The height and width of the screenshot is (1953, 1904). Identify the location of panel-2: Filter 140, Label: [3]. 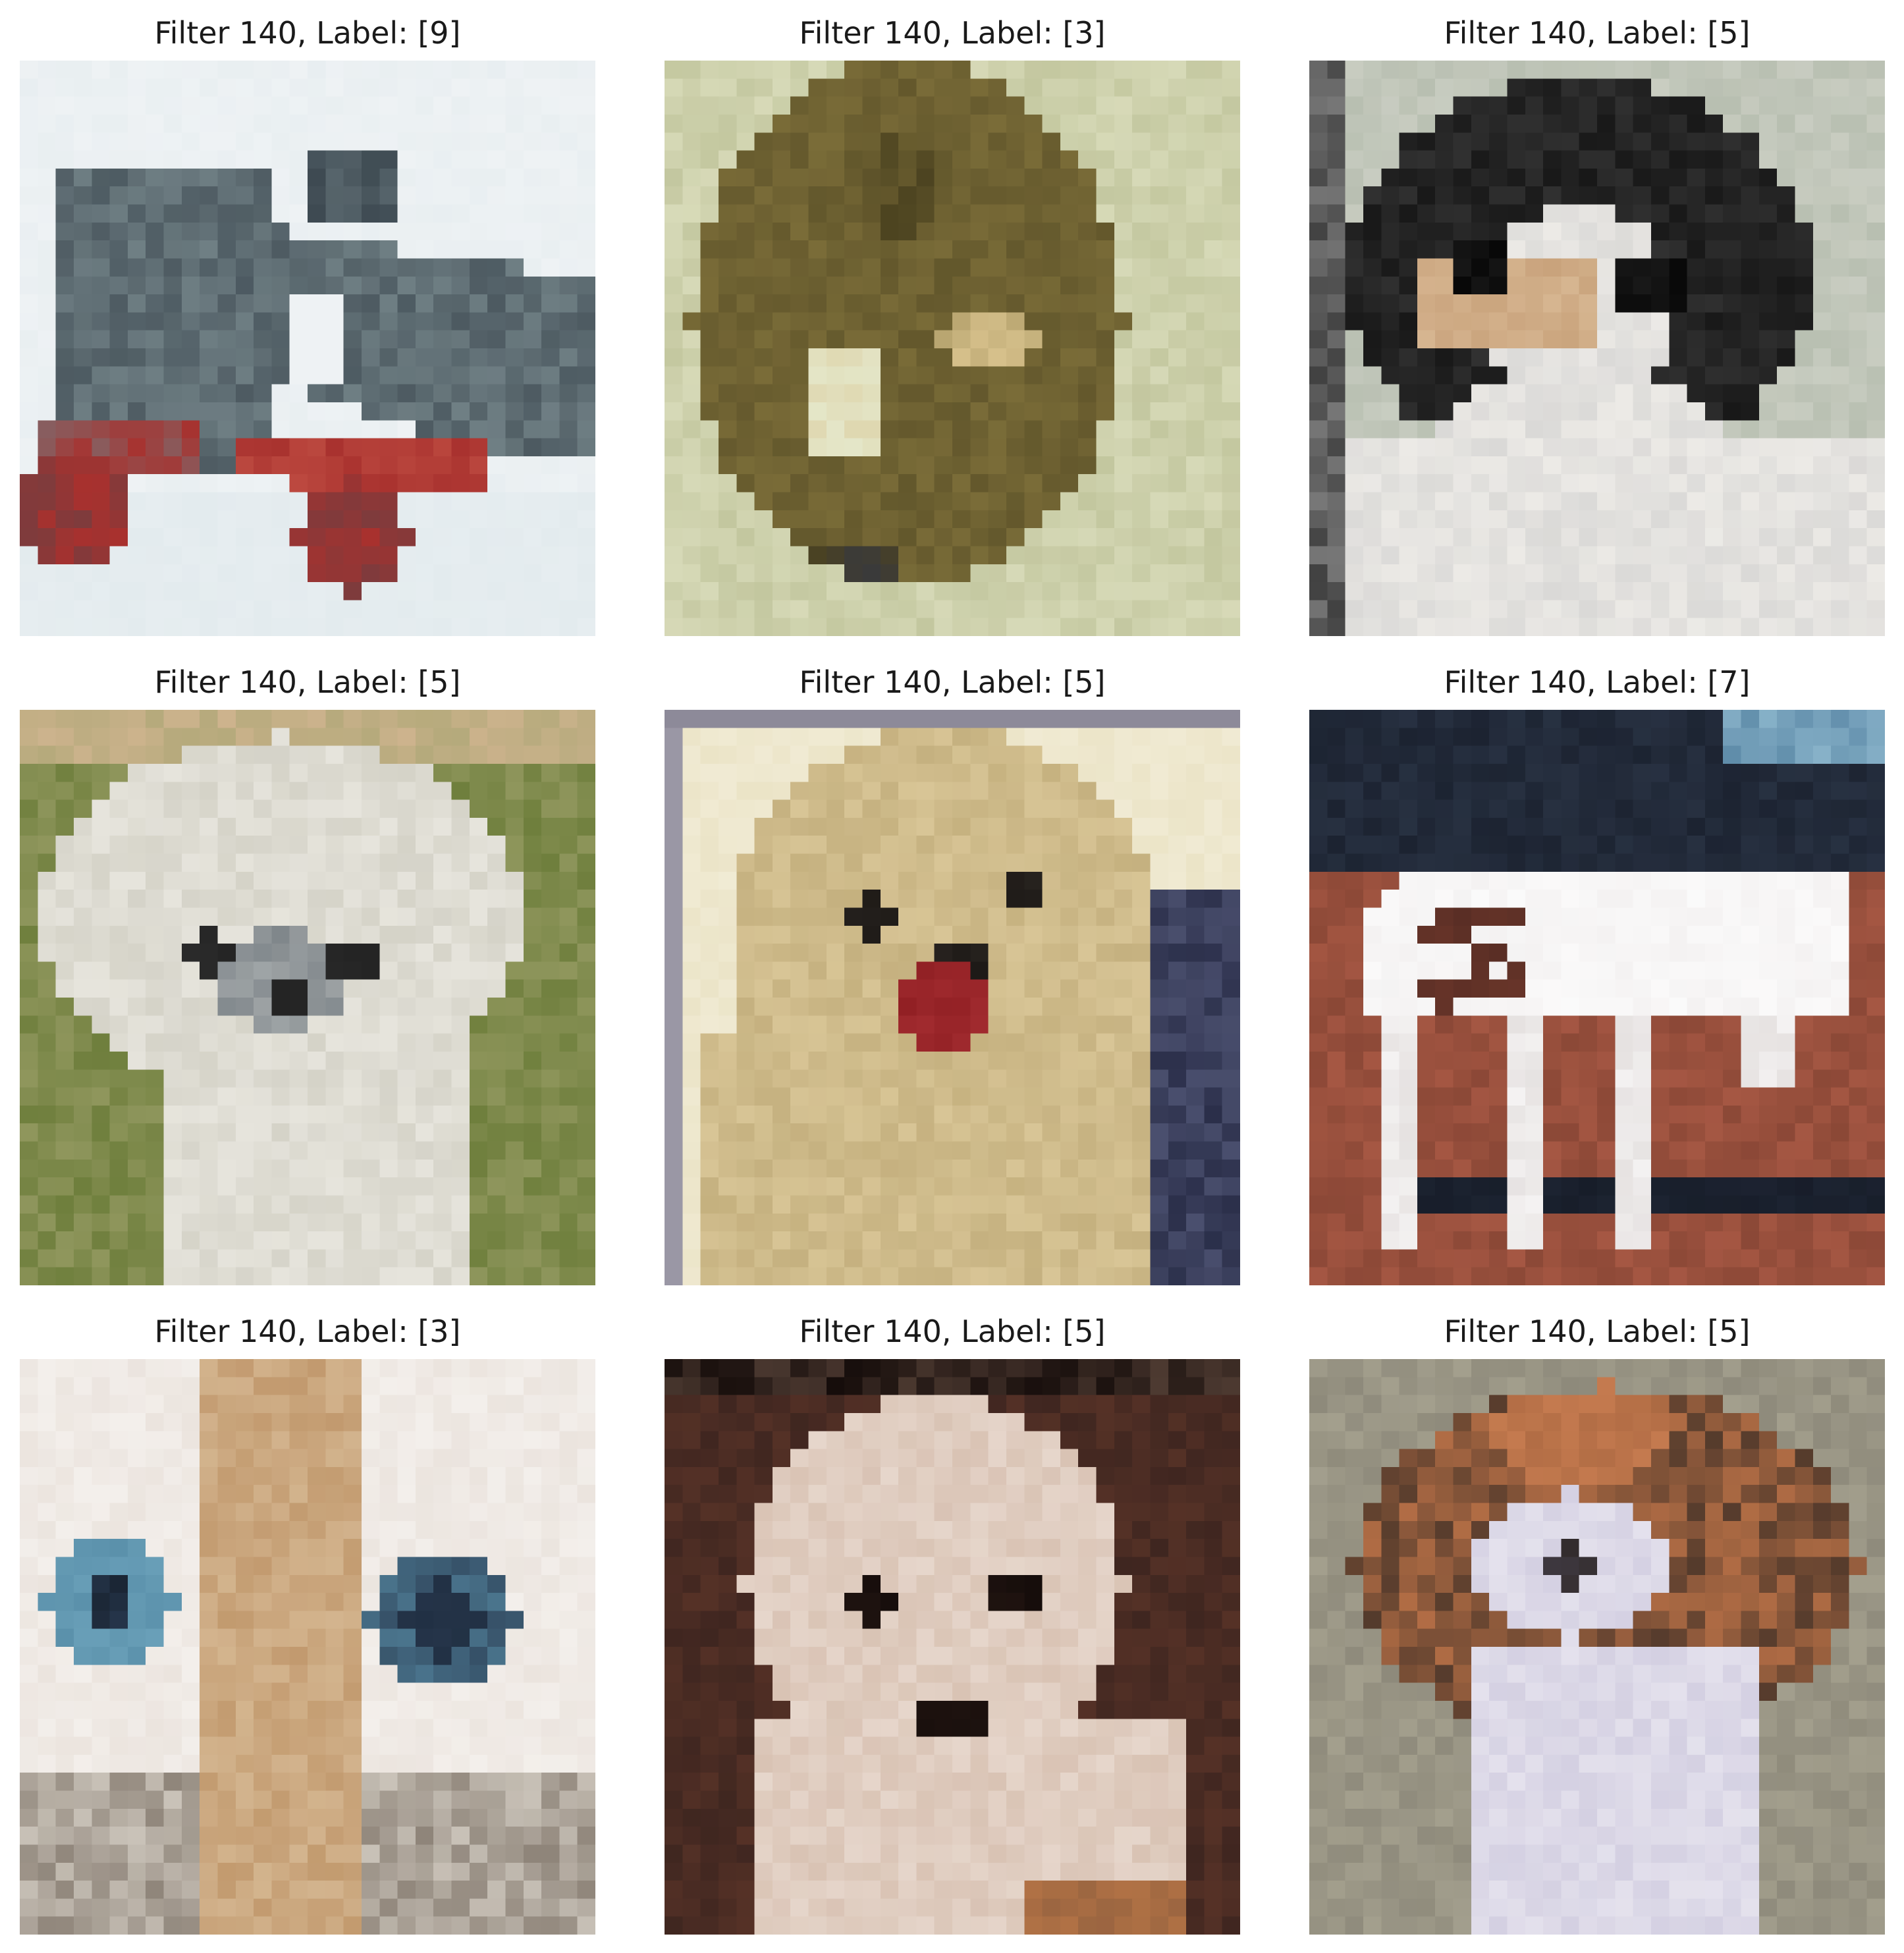
(952, 324).